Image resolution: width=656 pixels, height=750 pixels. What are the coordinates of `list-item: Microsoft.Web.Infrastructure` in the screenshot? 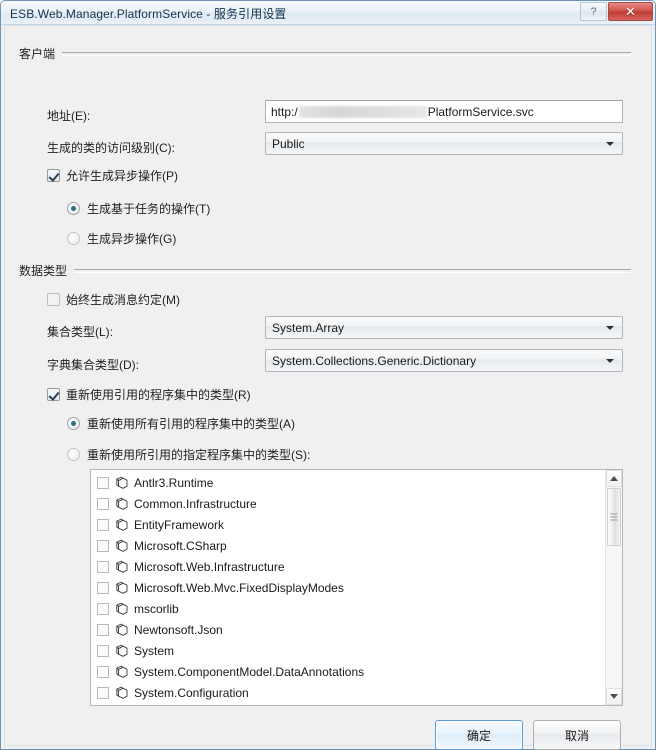 It's located at (347, 566).